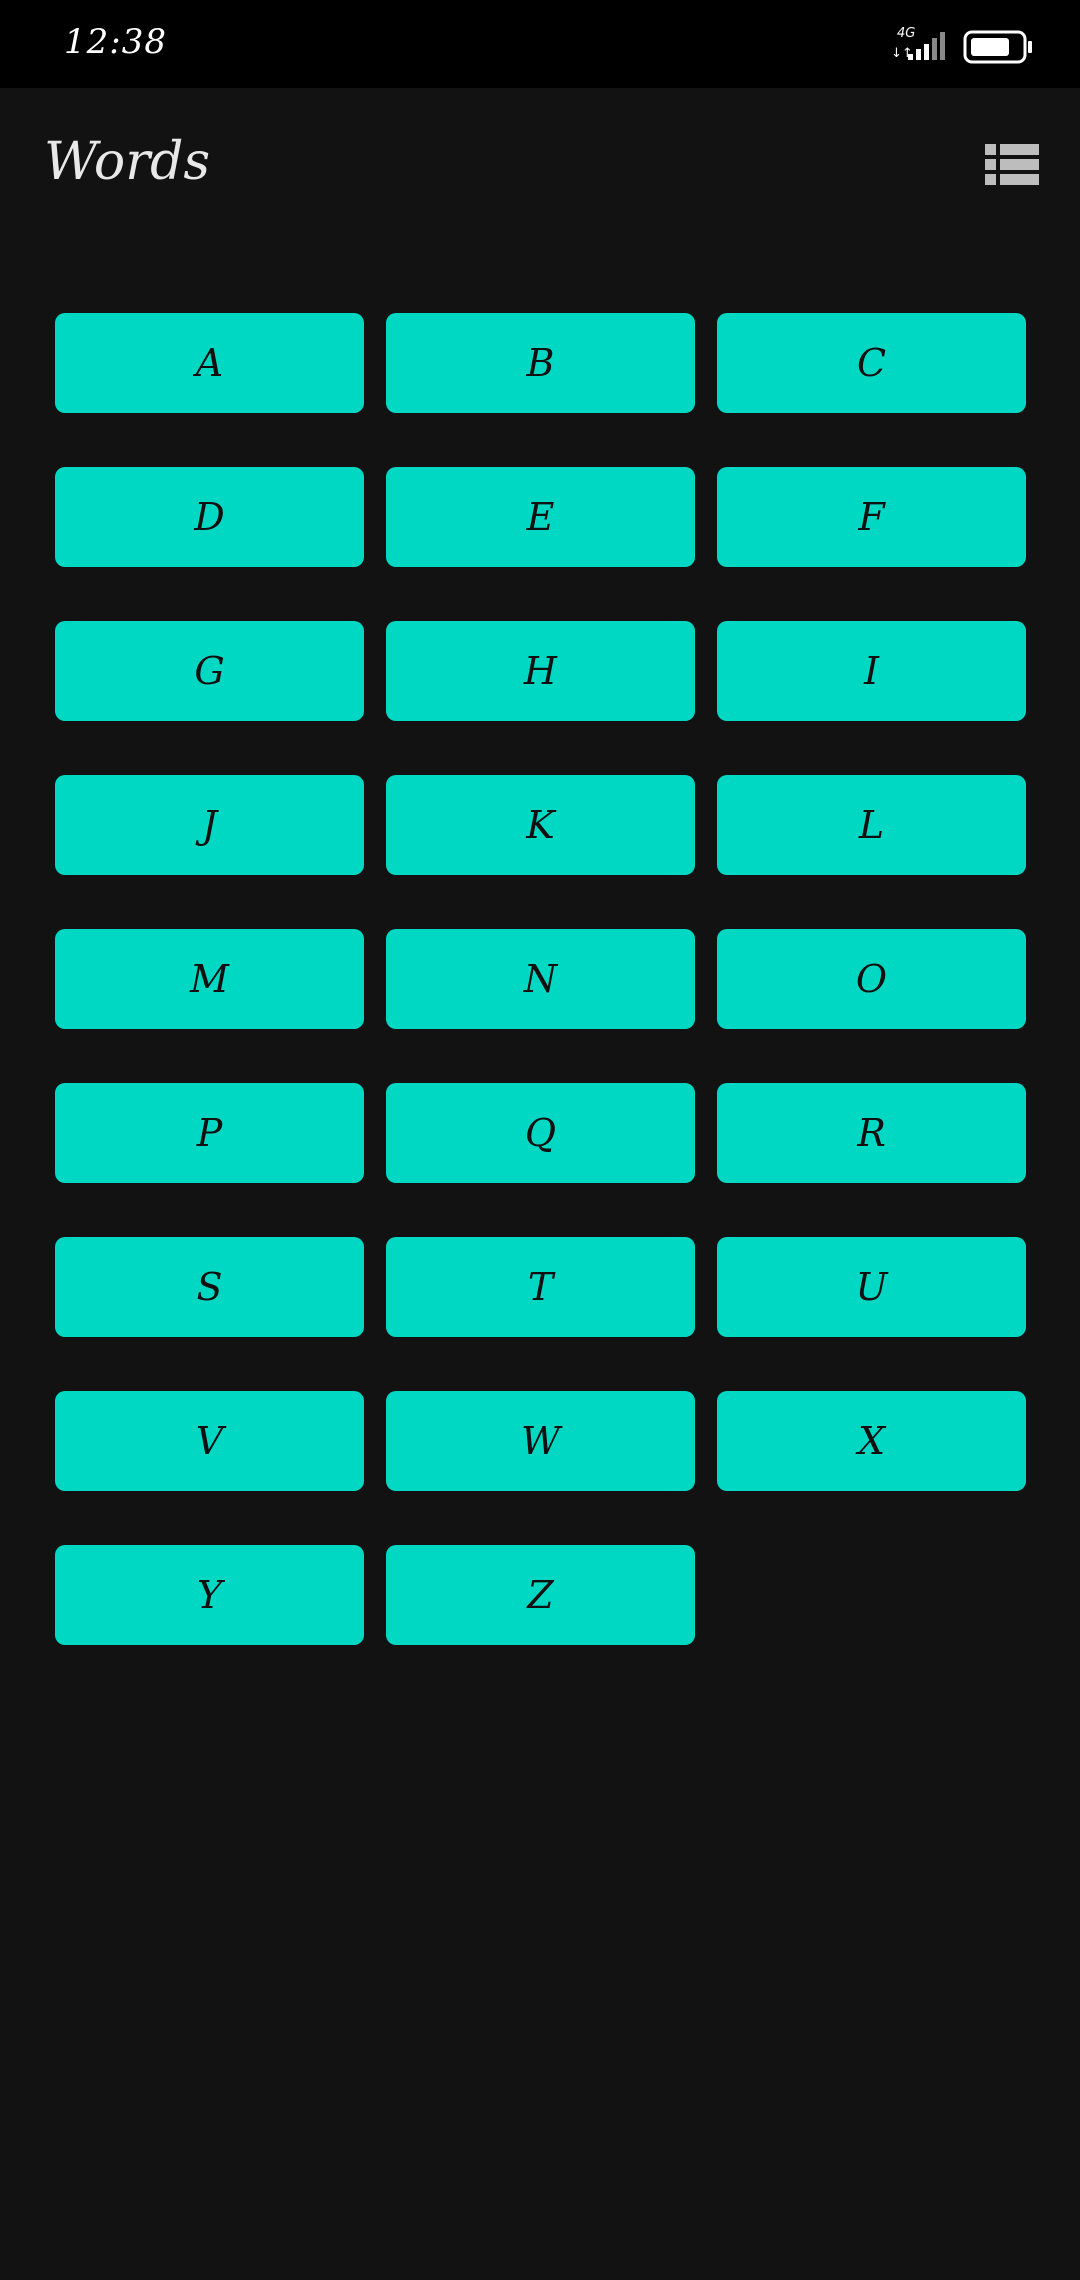 The height and width of the screenshot is (2280, 1080). I want to click on letter-button-t: T, so click(540, 1287).